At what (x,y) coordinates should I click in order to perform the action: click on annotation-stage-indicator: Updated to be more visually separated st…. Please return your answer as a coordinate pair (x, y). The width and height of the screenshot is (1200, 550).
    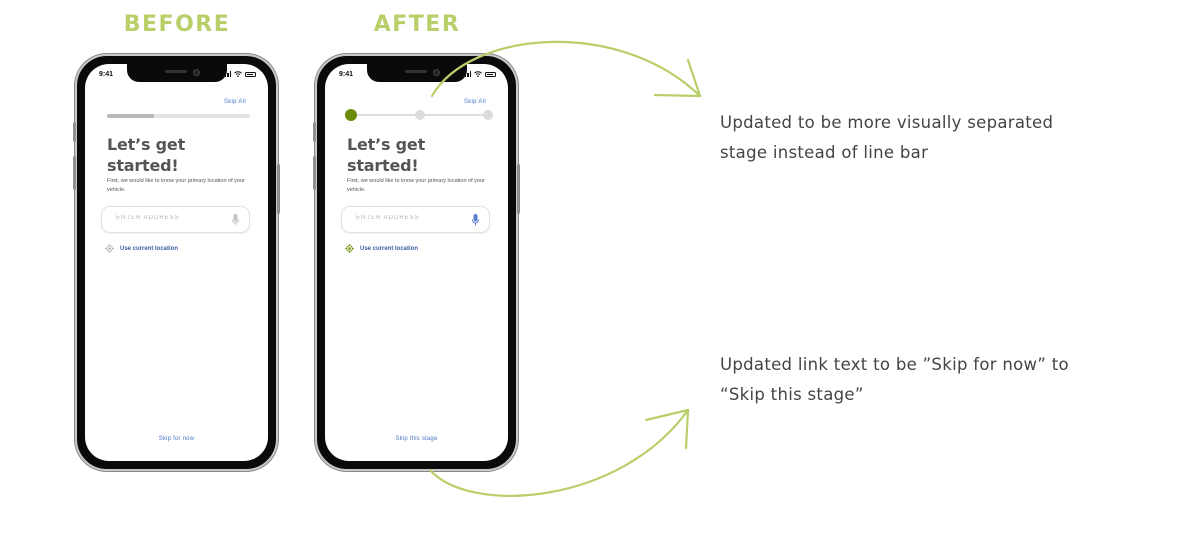
    Looking at the image, I should click on (887, 137).